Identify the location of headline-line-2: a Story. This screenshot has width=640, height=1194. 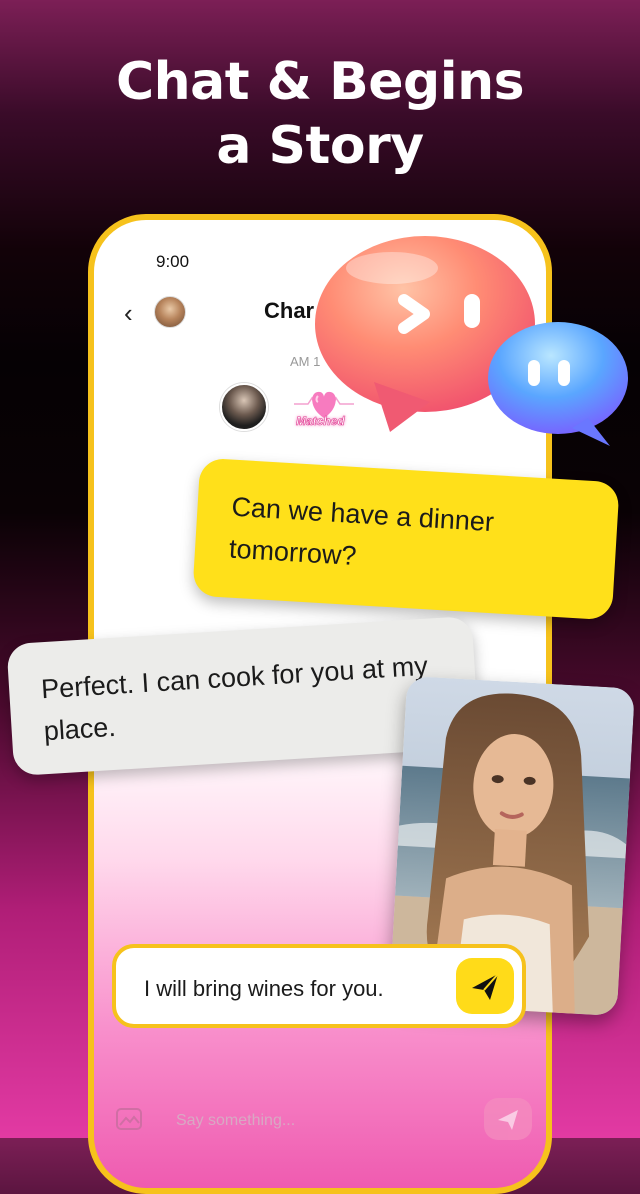
(320, 146).